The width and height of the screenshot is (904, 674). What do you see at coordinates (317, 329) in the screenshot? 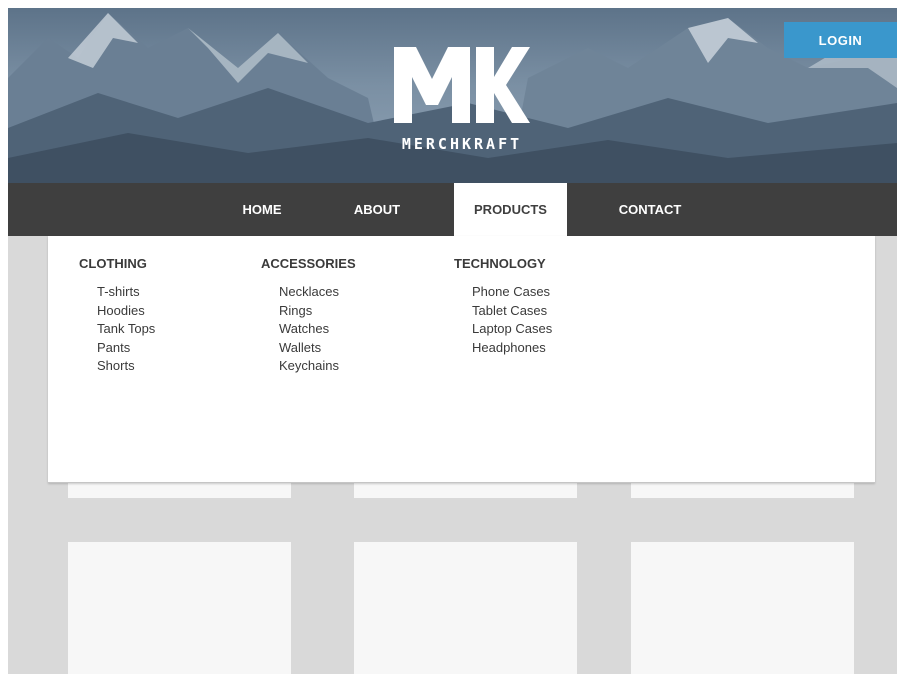
I see `menu-item-watches: Watches` at bounding box center [317, 329].